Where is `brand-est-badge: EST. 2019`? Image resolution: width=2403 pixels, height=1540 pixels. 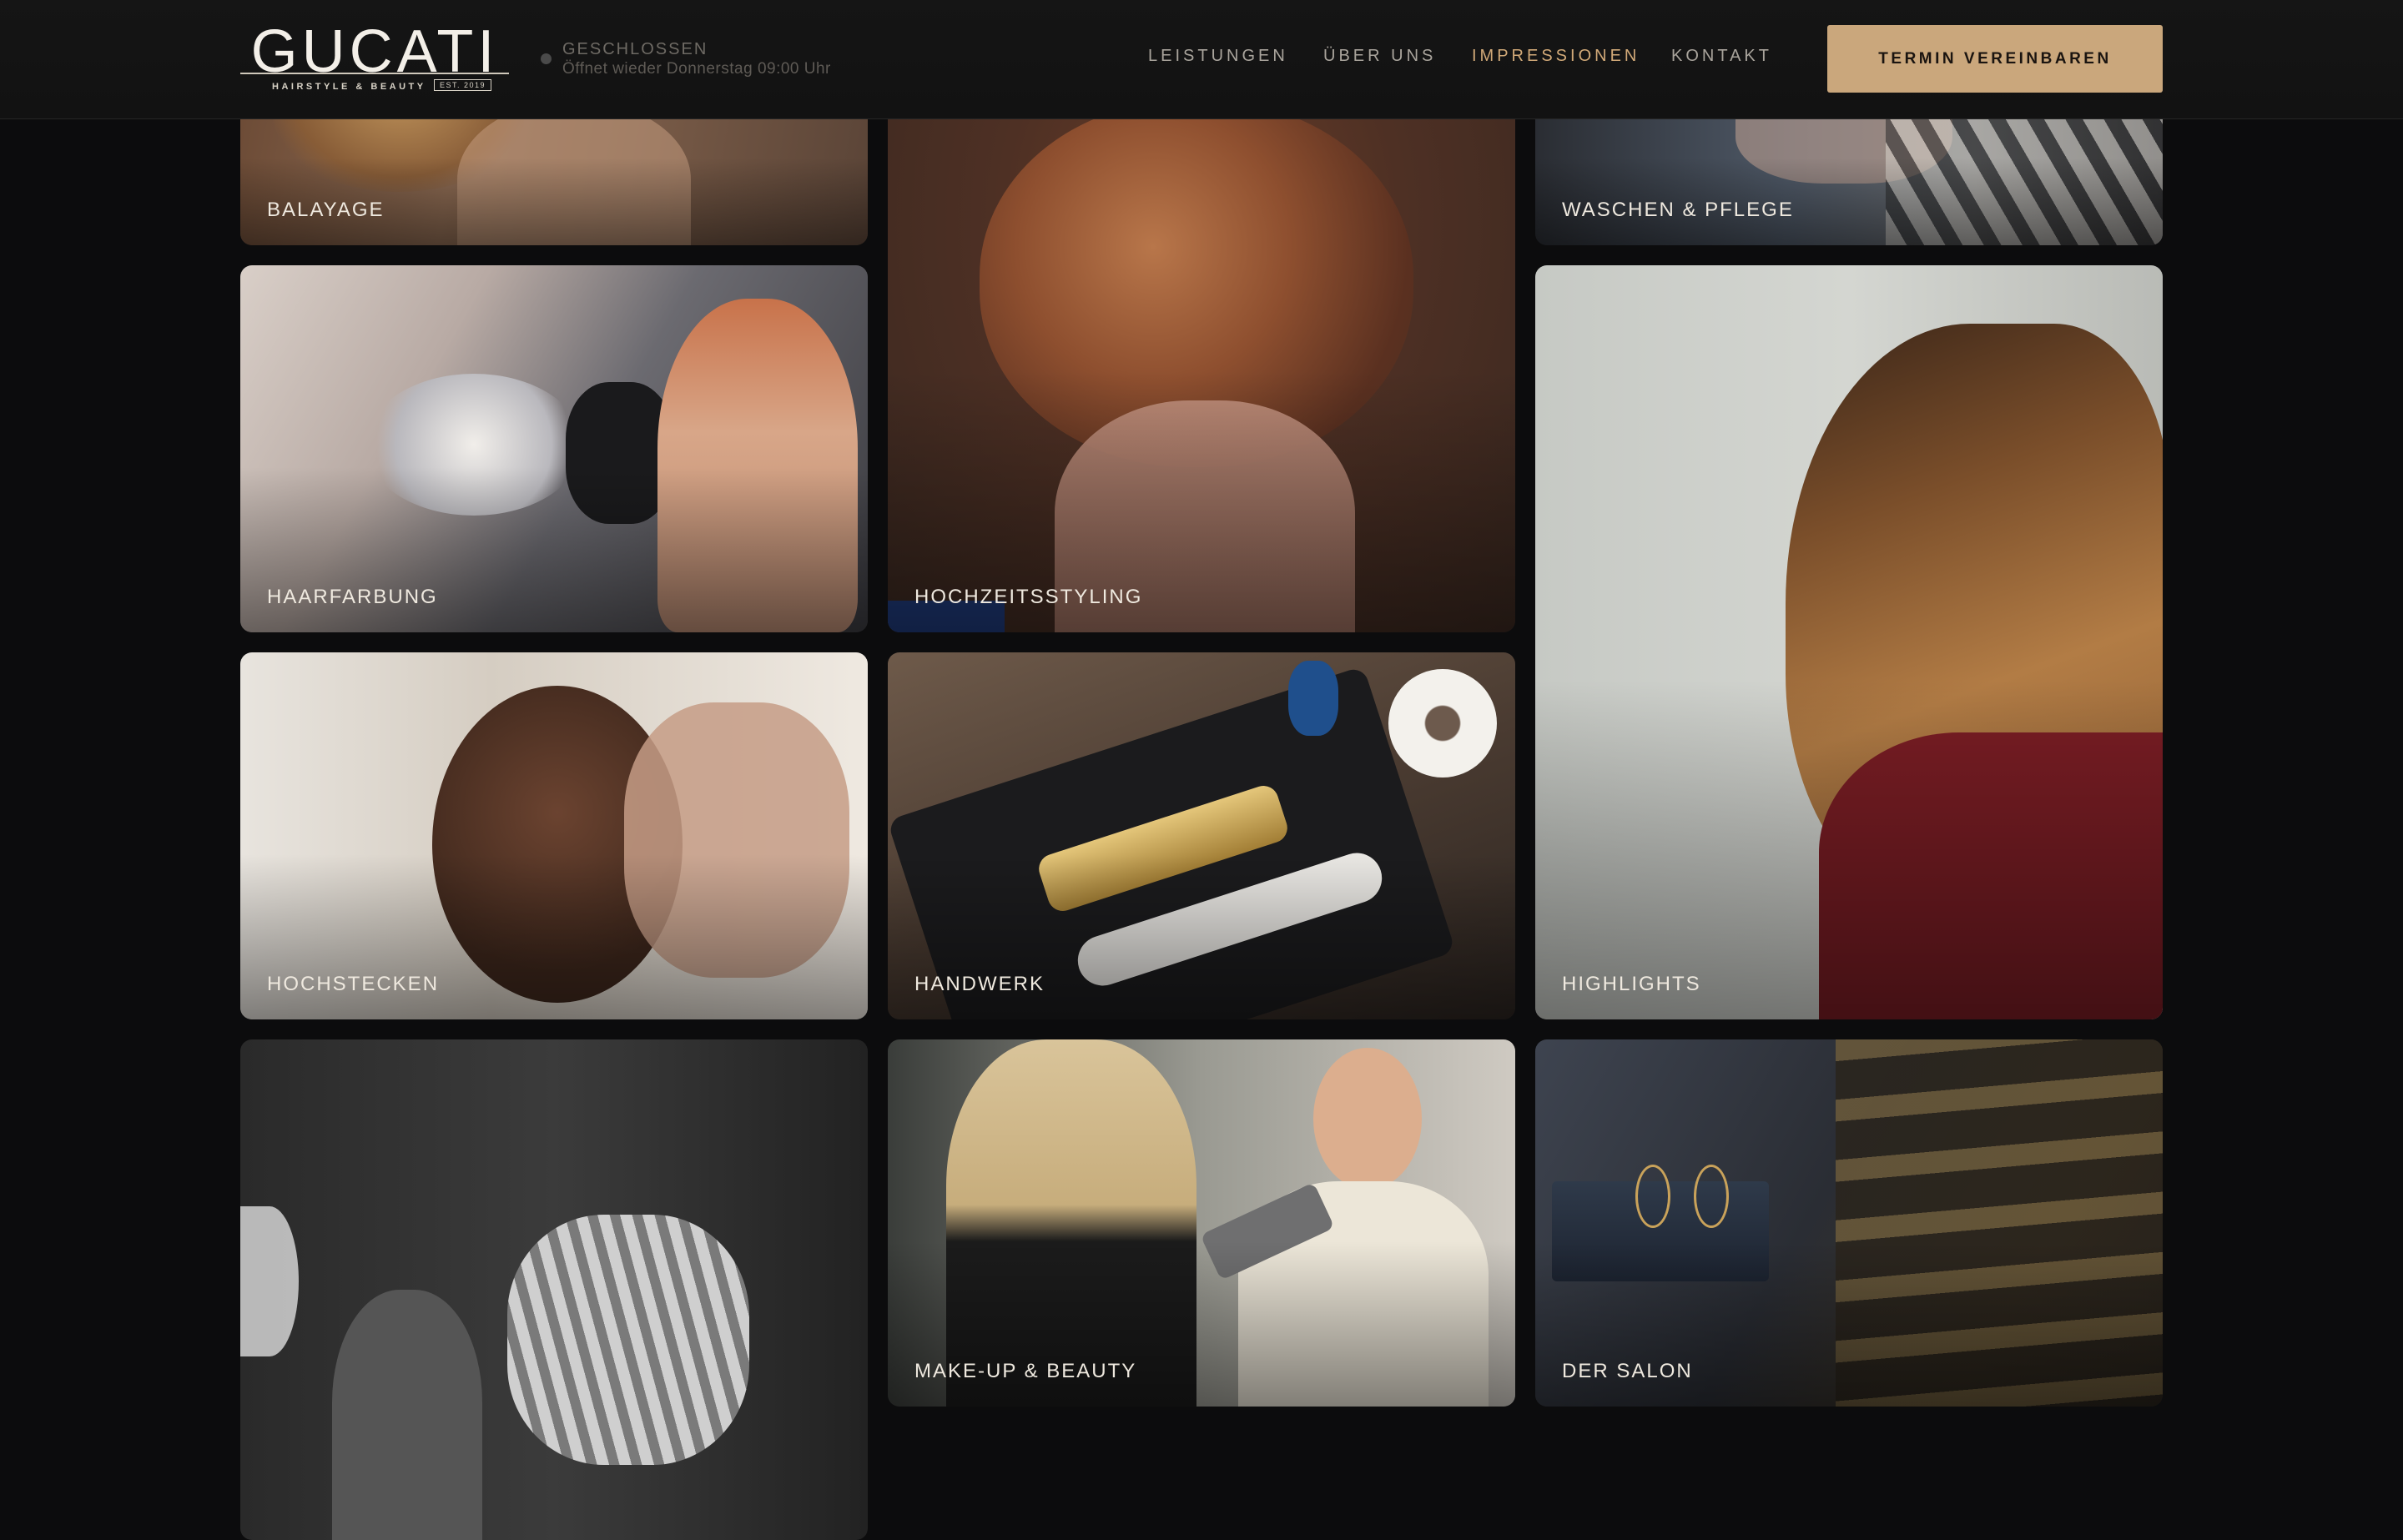 brand-est-badge: EST. 2019 is located at coordinates (463, 85).